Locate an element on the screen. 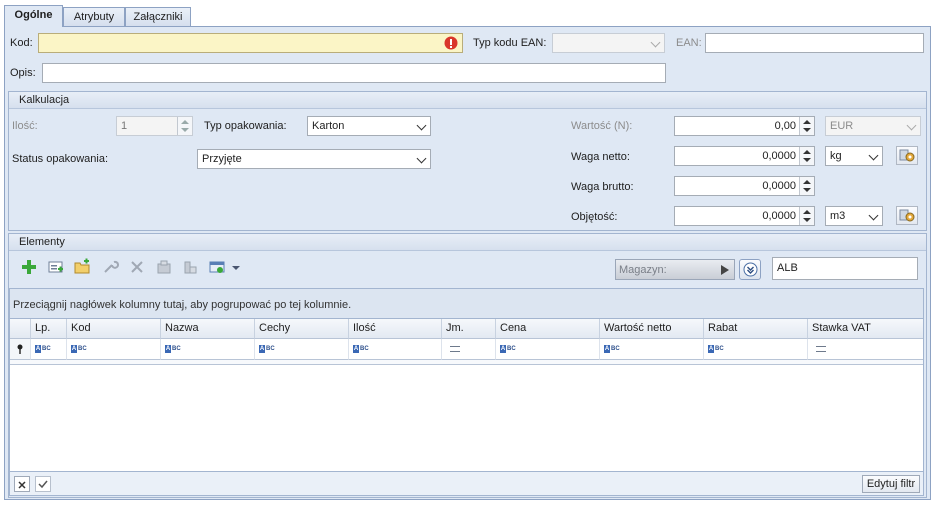  wartosc-value: 0,00 is located at coordinates (785, 126).